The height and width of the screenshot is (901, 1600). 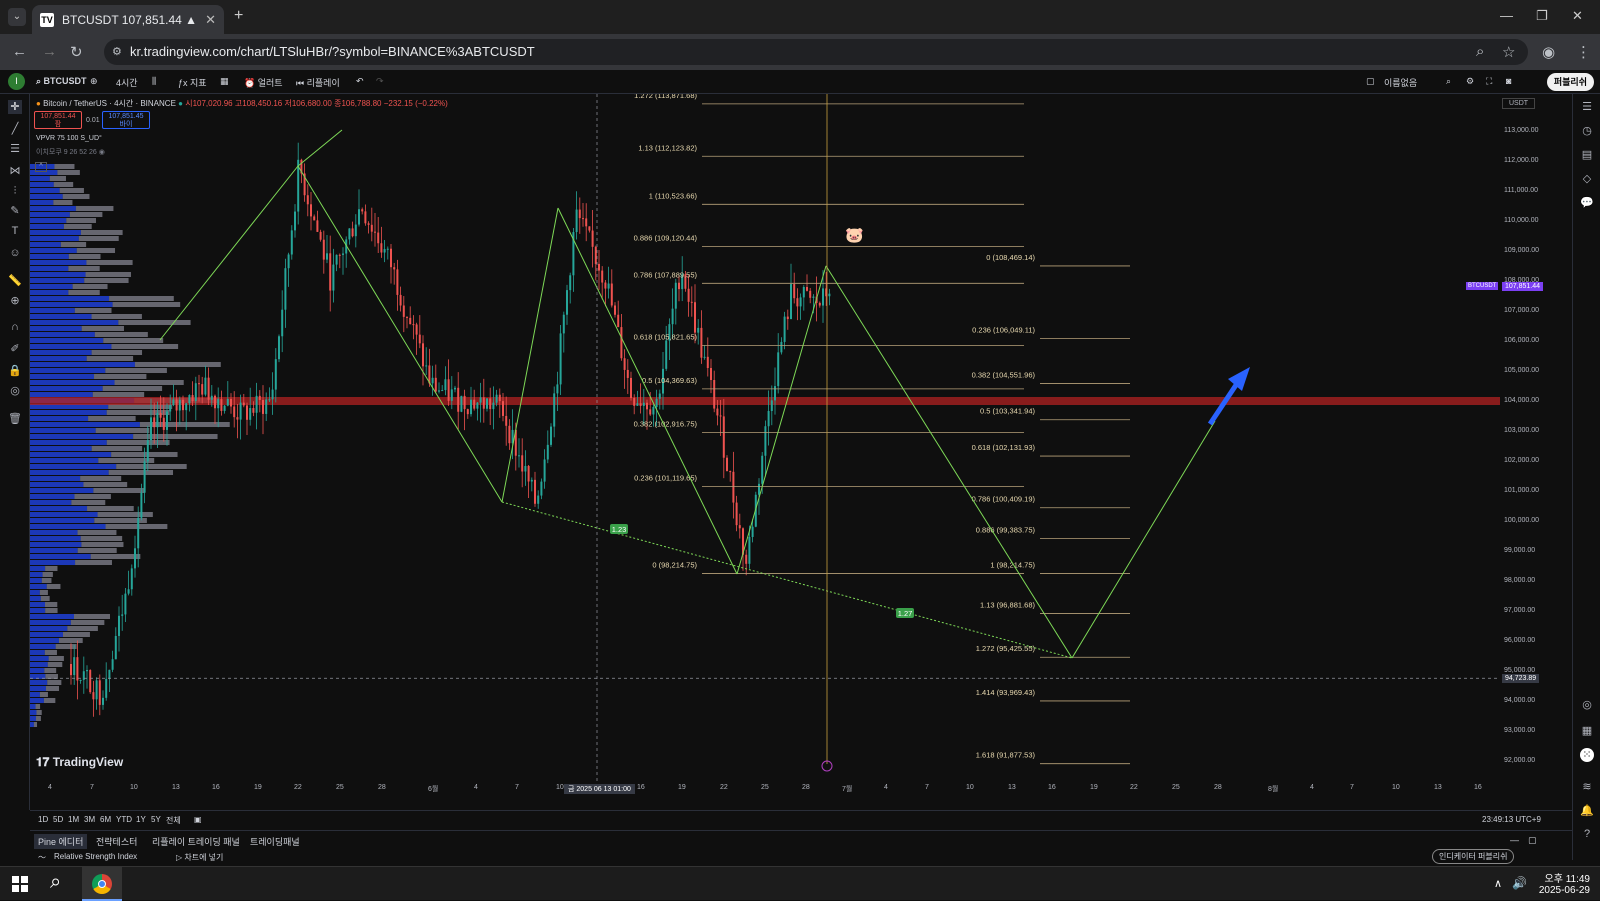 I want to click on search-icon: ⌕, so click(x=1448, y=81).